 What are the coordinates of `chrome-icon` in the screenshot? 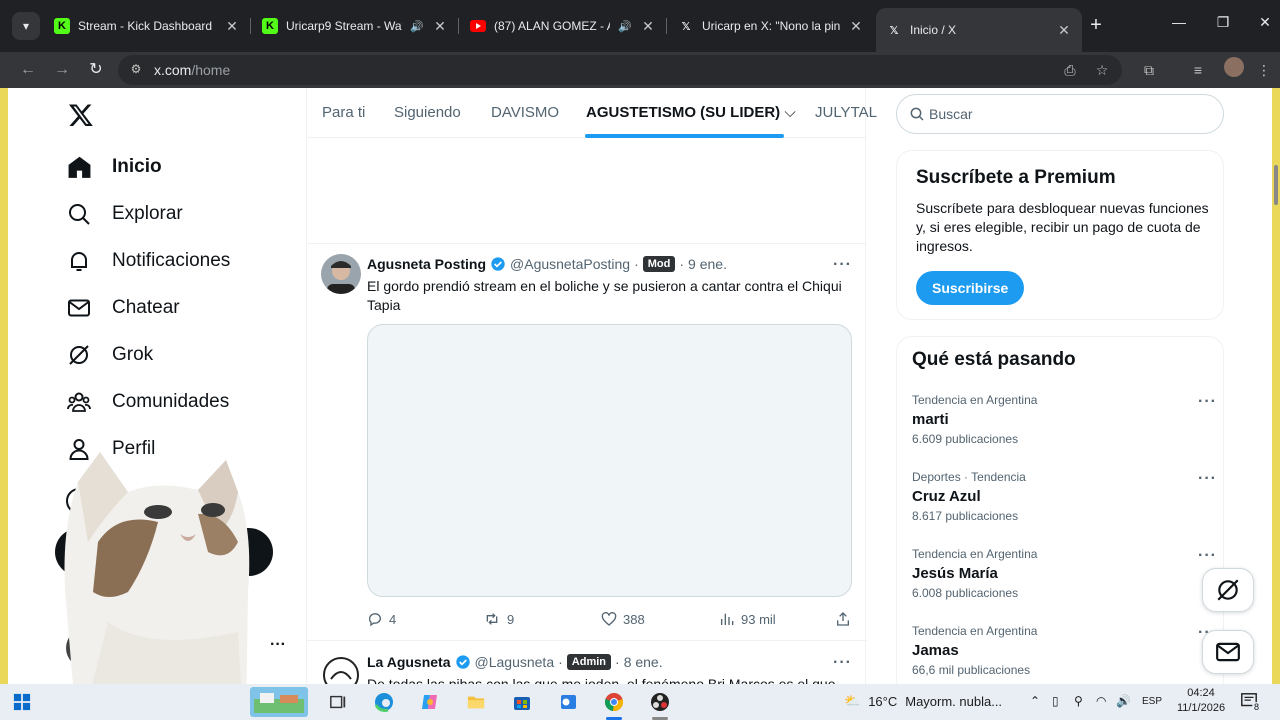 It's located at (614, 702).